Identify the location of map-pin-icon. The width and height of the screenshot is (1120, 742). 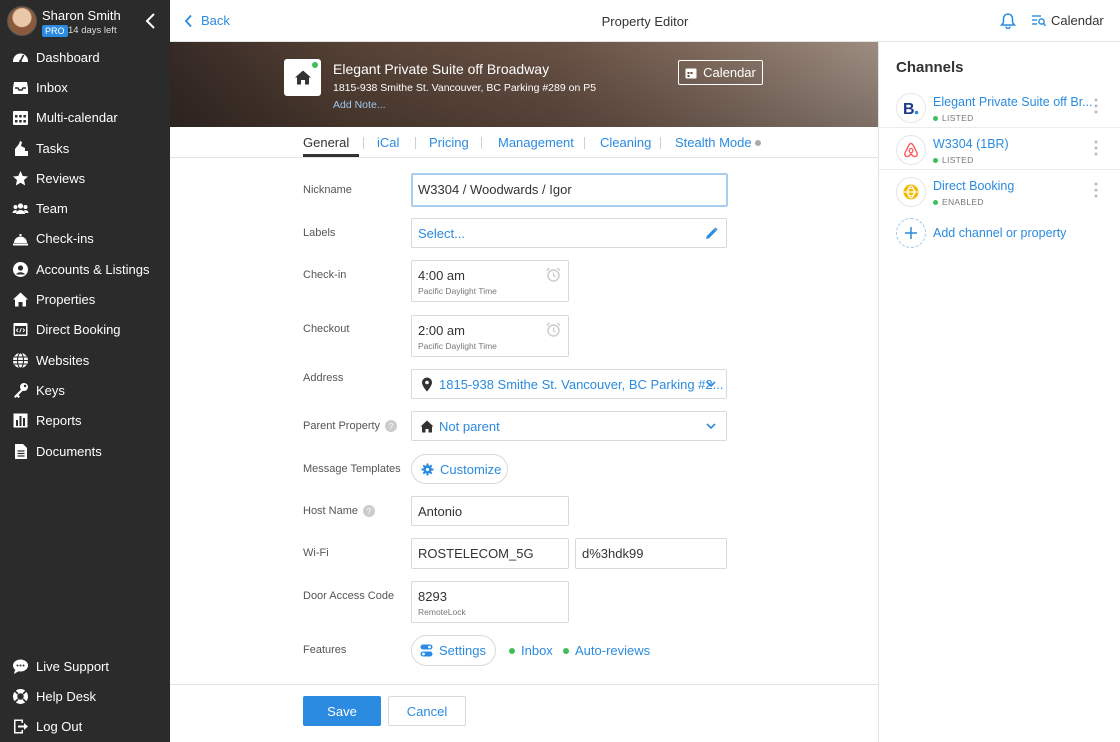
(427, 384).